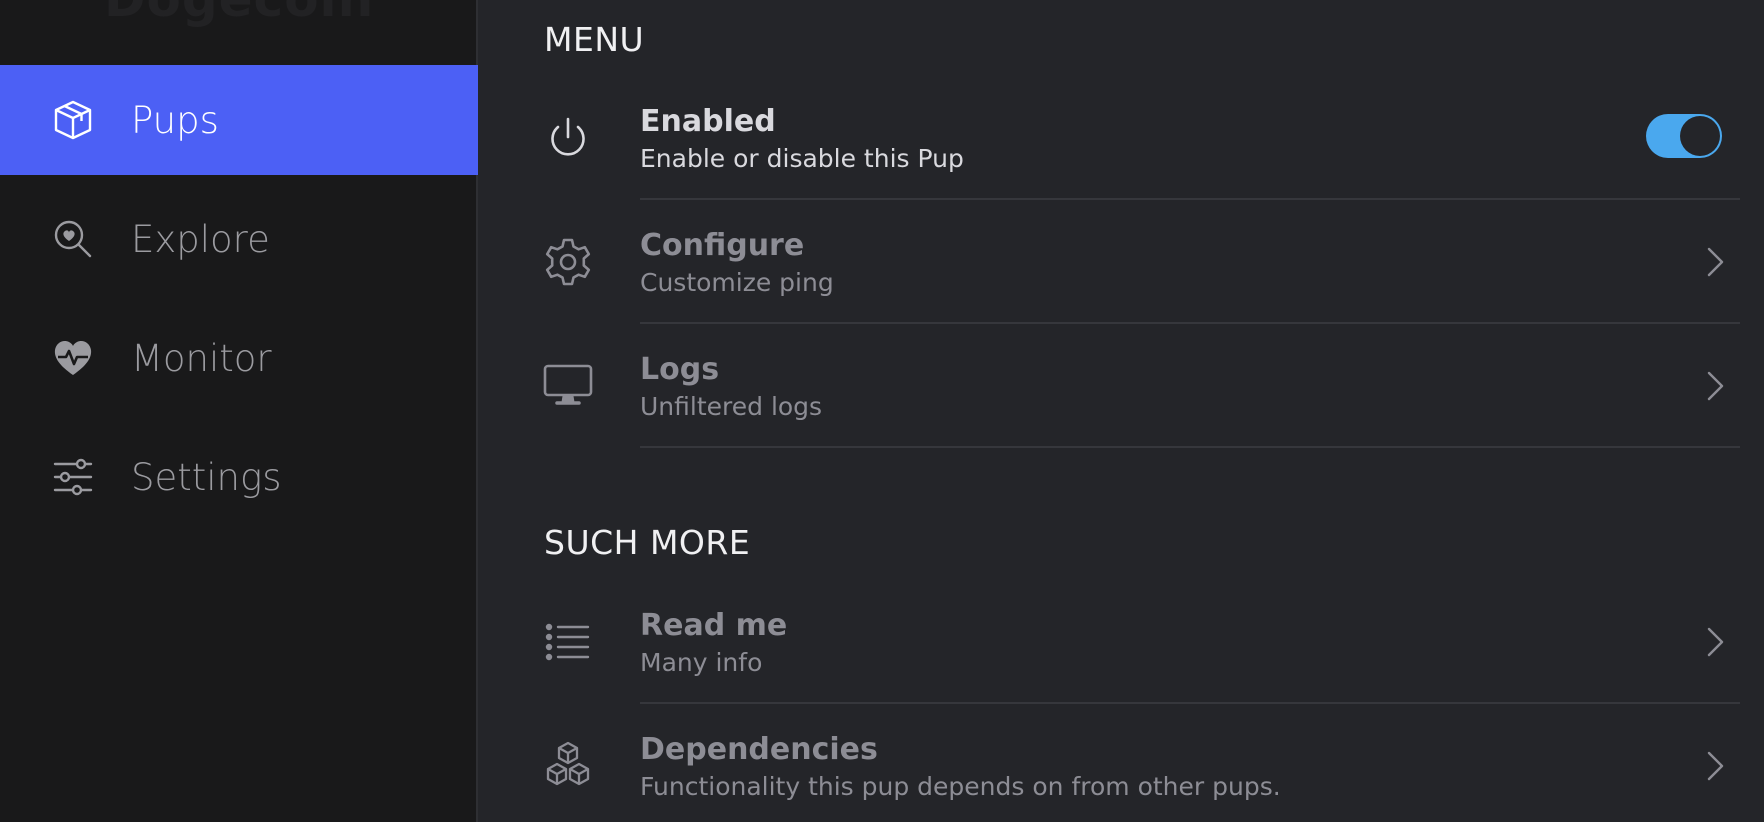  I want to click on sidebar-item-label: Monitor, so click(201, 358).